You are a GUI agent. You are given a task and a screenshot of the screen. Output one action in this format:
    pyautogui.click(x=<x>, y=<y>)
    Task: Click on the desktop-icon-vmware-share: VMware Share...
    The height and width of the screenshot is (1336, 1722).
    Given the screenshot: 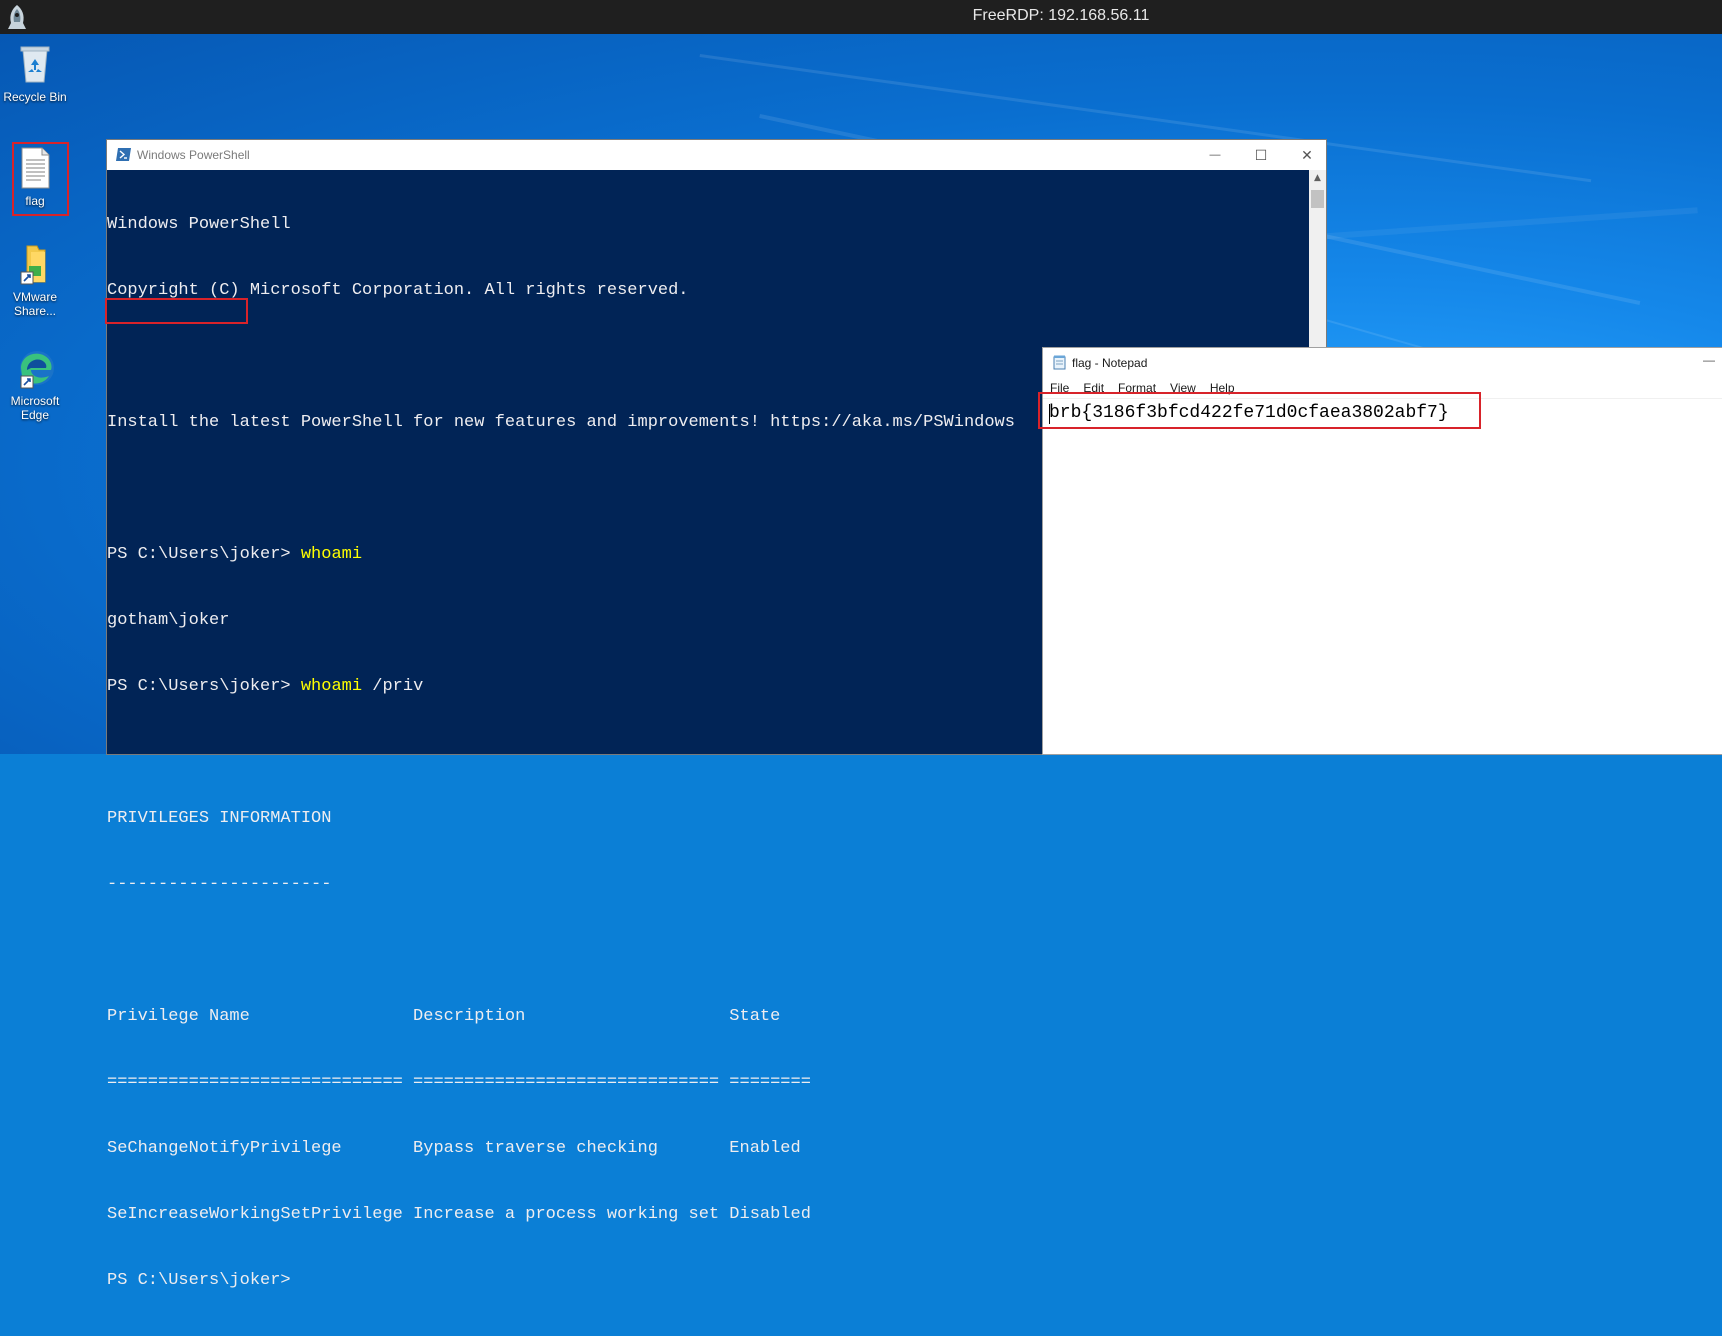 What is the action you would take?
    pyautogui.click(x=35, y=280)
    